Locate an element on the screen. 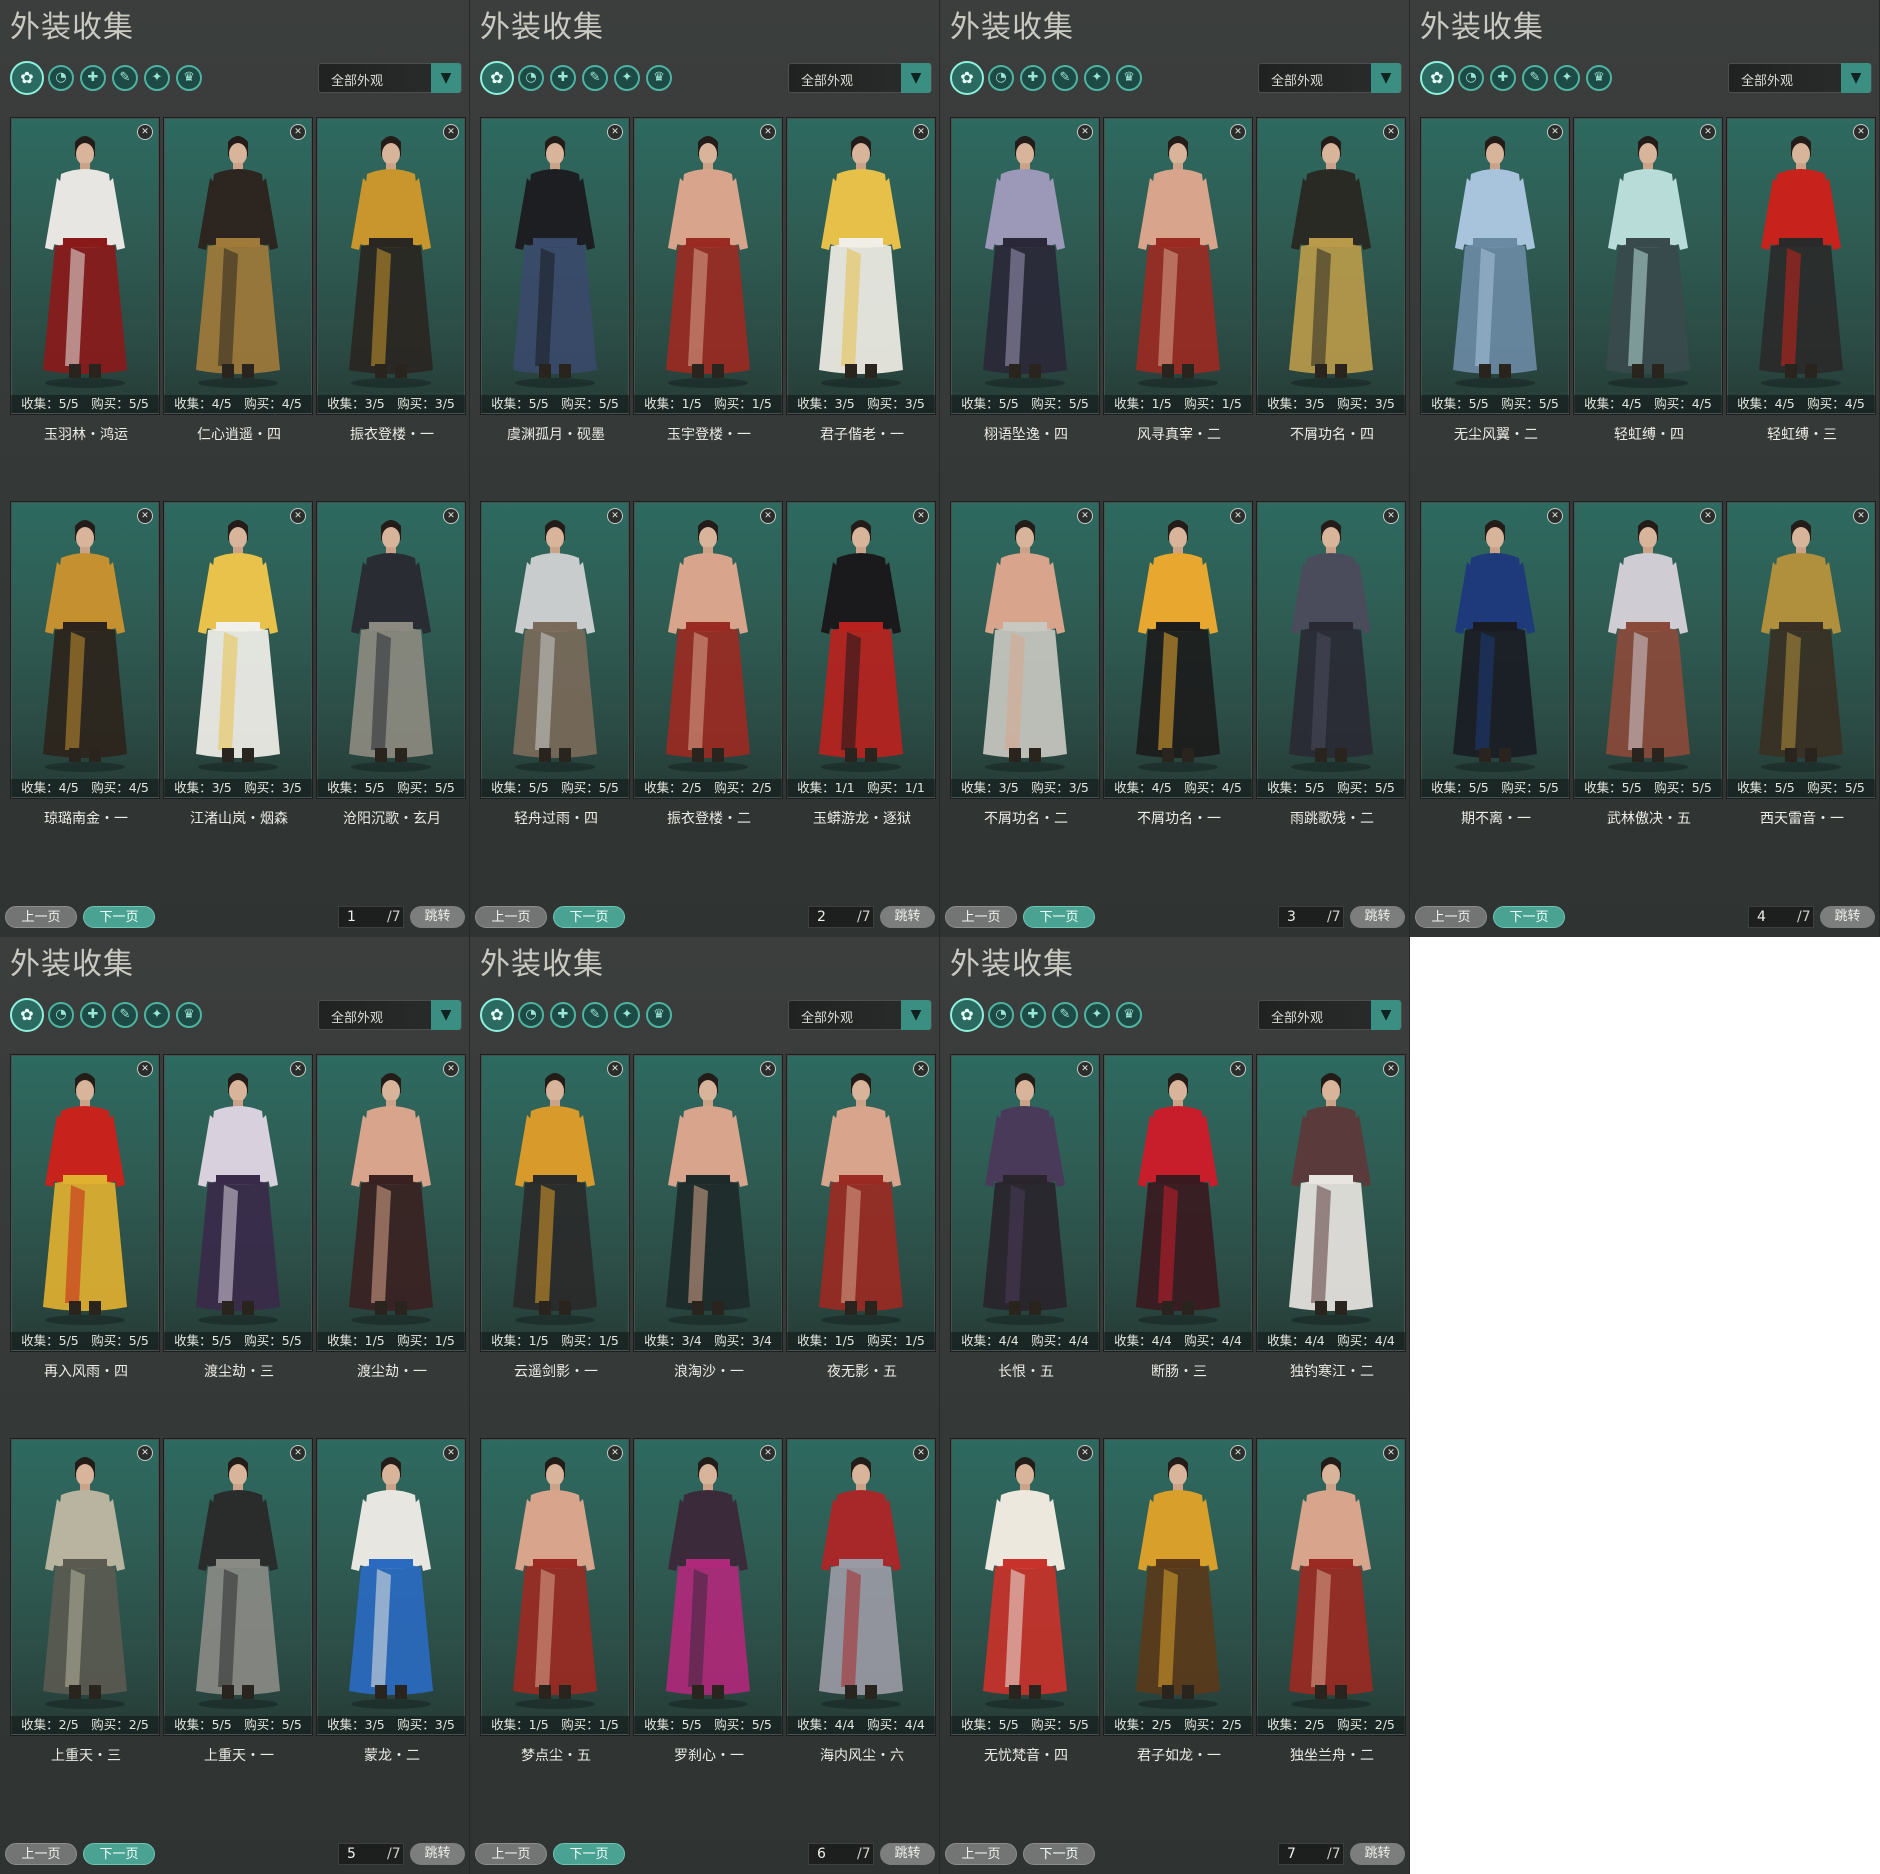  outfit-card: ✕ 收集：4/4 购买：4/4 长恨・五 is located at coordinates (1025, 1217).